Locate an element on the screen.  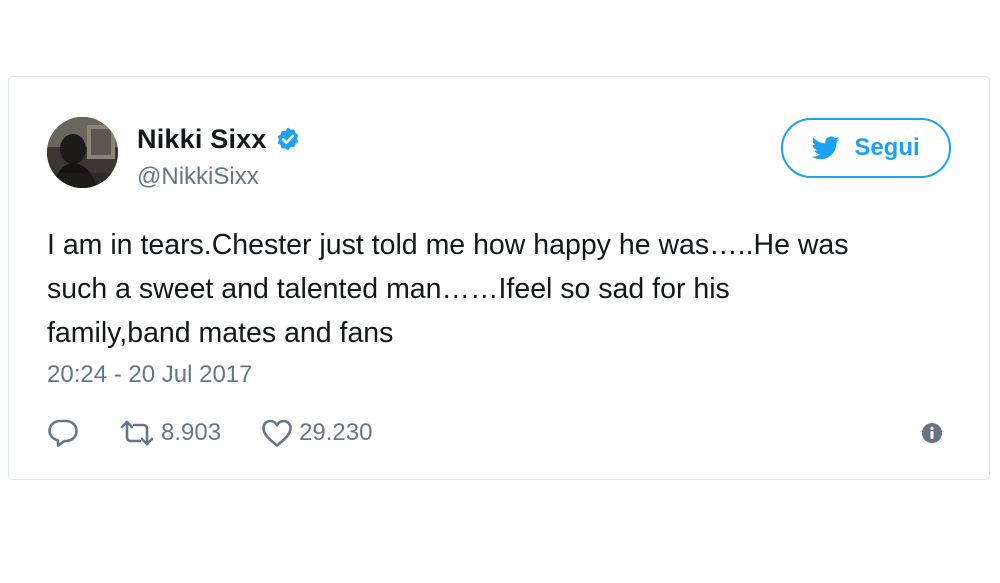
avatar-image is located at coordinates (82, 152).